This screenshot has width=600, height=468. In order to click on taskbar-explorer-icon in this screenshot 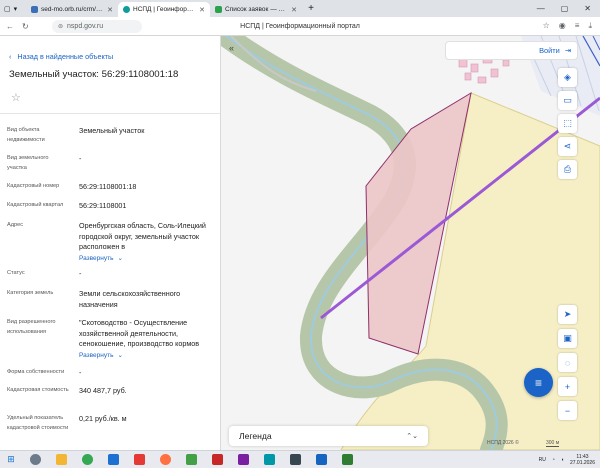, I will do `click(61, 459)`.